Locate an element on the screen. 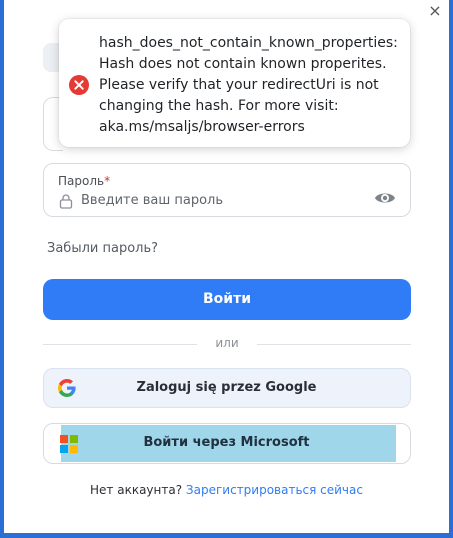 The width and height of the screenshot is (453, 538). divider-text: или is located at coordinates (227, 343).